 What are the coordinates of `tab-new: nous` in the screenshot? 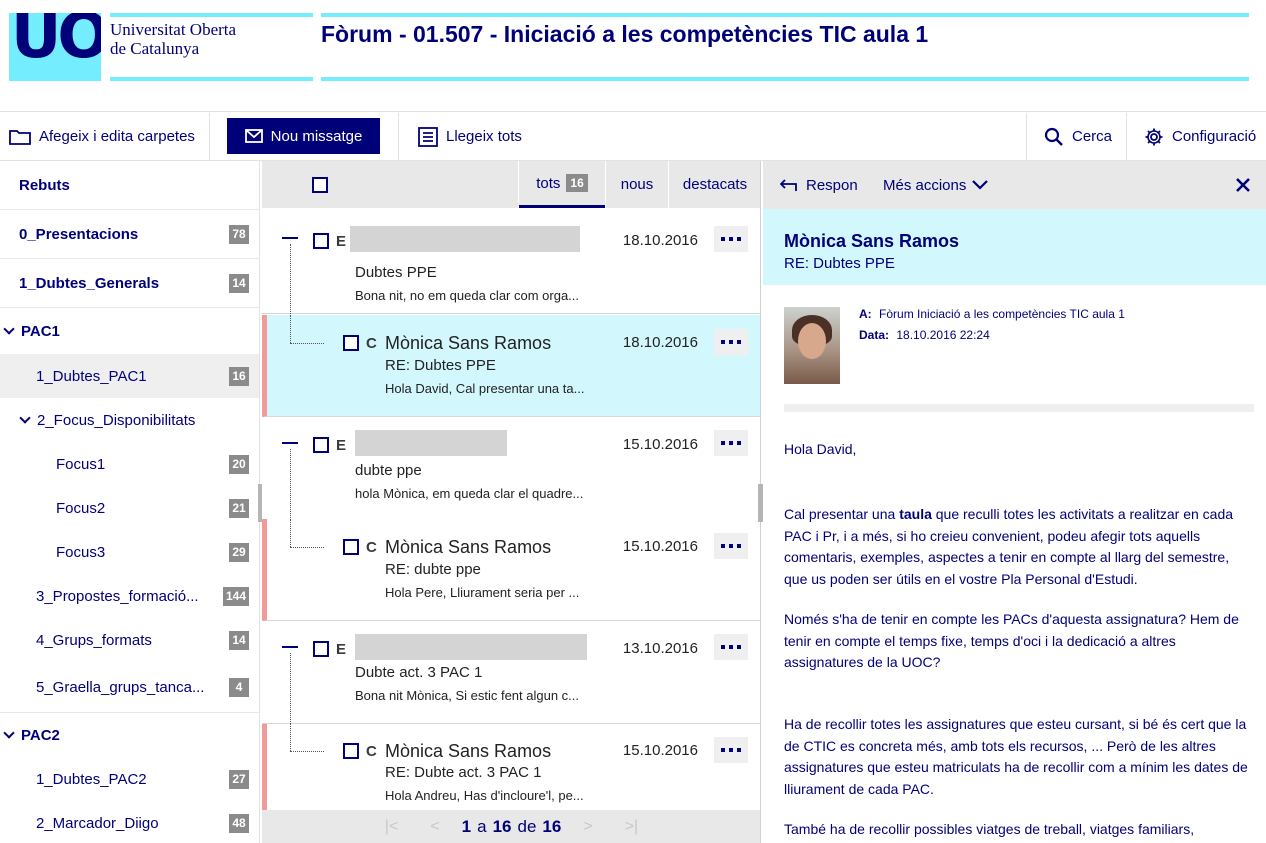 It's located at (637, 184).